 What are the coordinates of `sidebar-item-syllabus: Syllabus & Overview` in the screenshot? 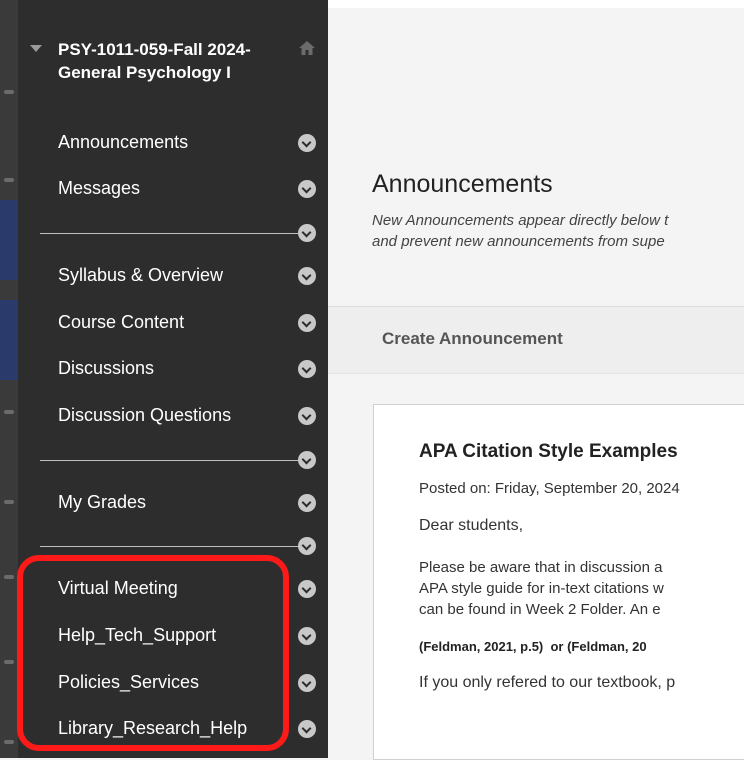 It's located at (173, 277).